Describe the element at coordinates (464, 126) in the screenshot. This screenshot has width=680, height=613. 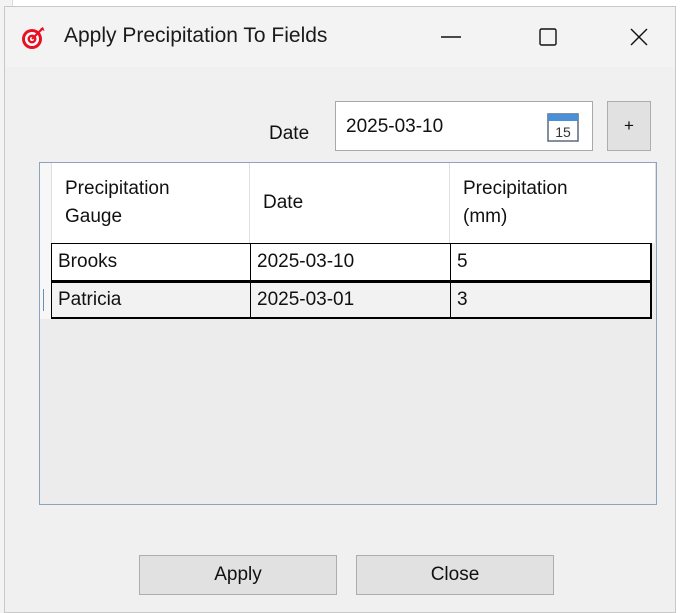
I see `date-picker: 2025-03-10 15` at that location.